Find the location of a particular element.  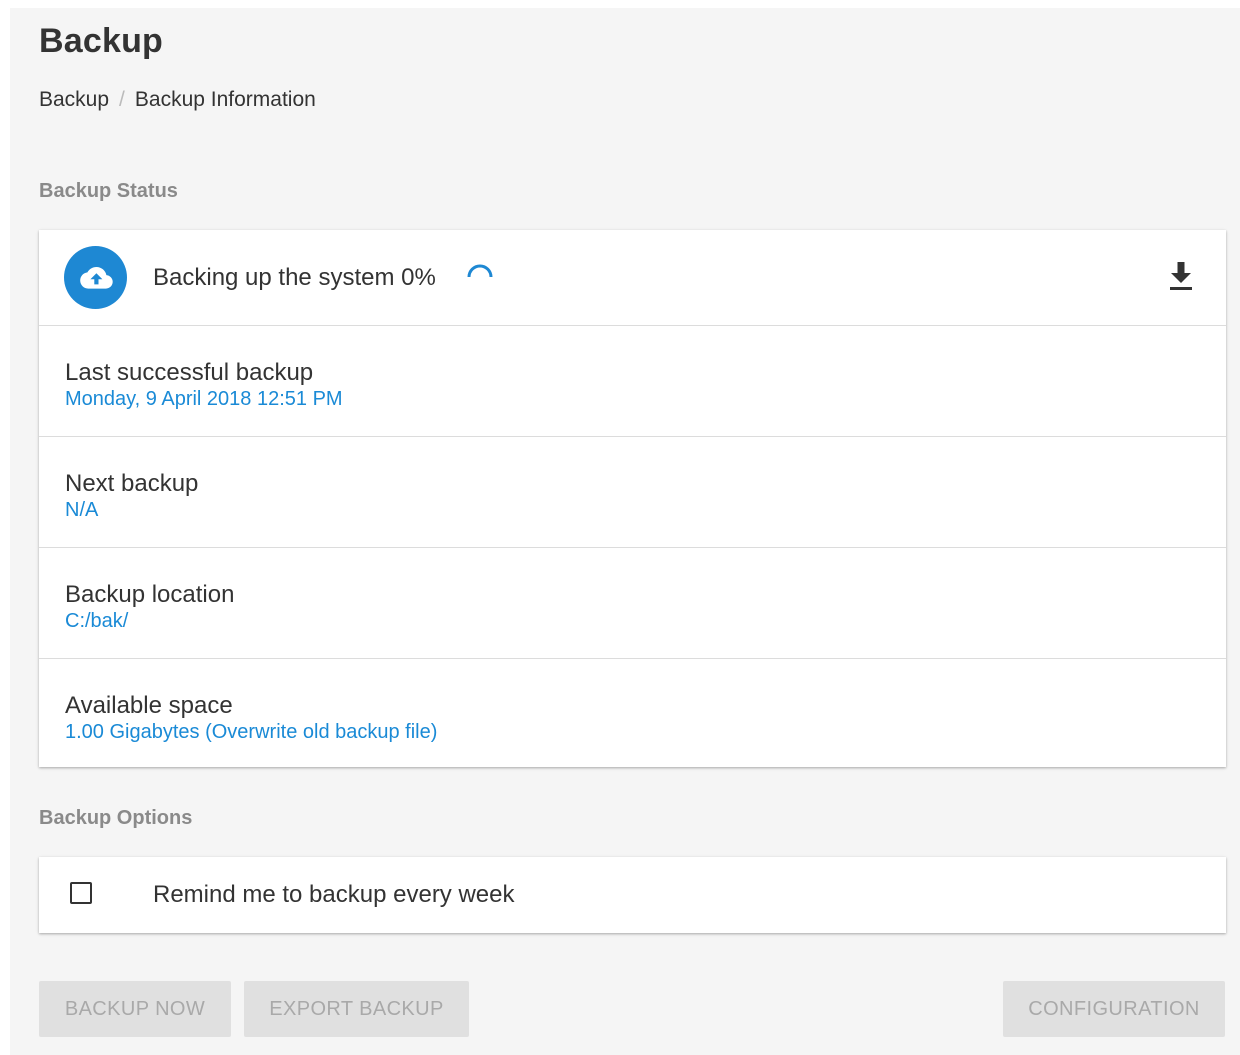

backup-now-button: BACKUP NOW is located at coordinates (135, 1009).